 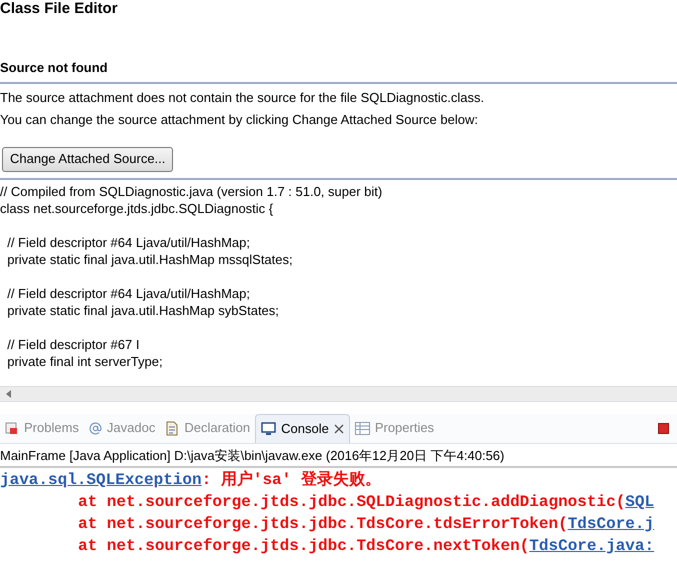 I want to click on editor-title: Class File Editor, so click(x=59, y=9).